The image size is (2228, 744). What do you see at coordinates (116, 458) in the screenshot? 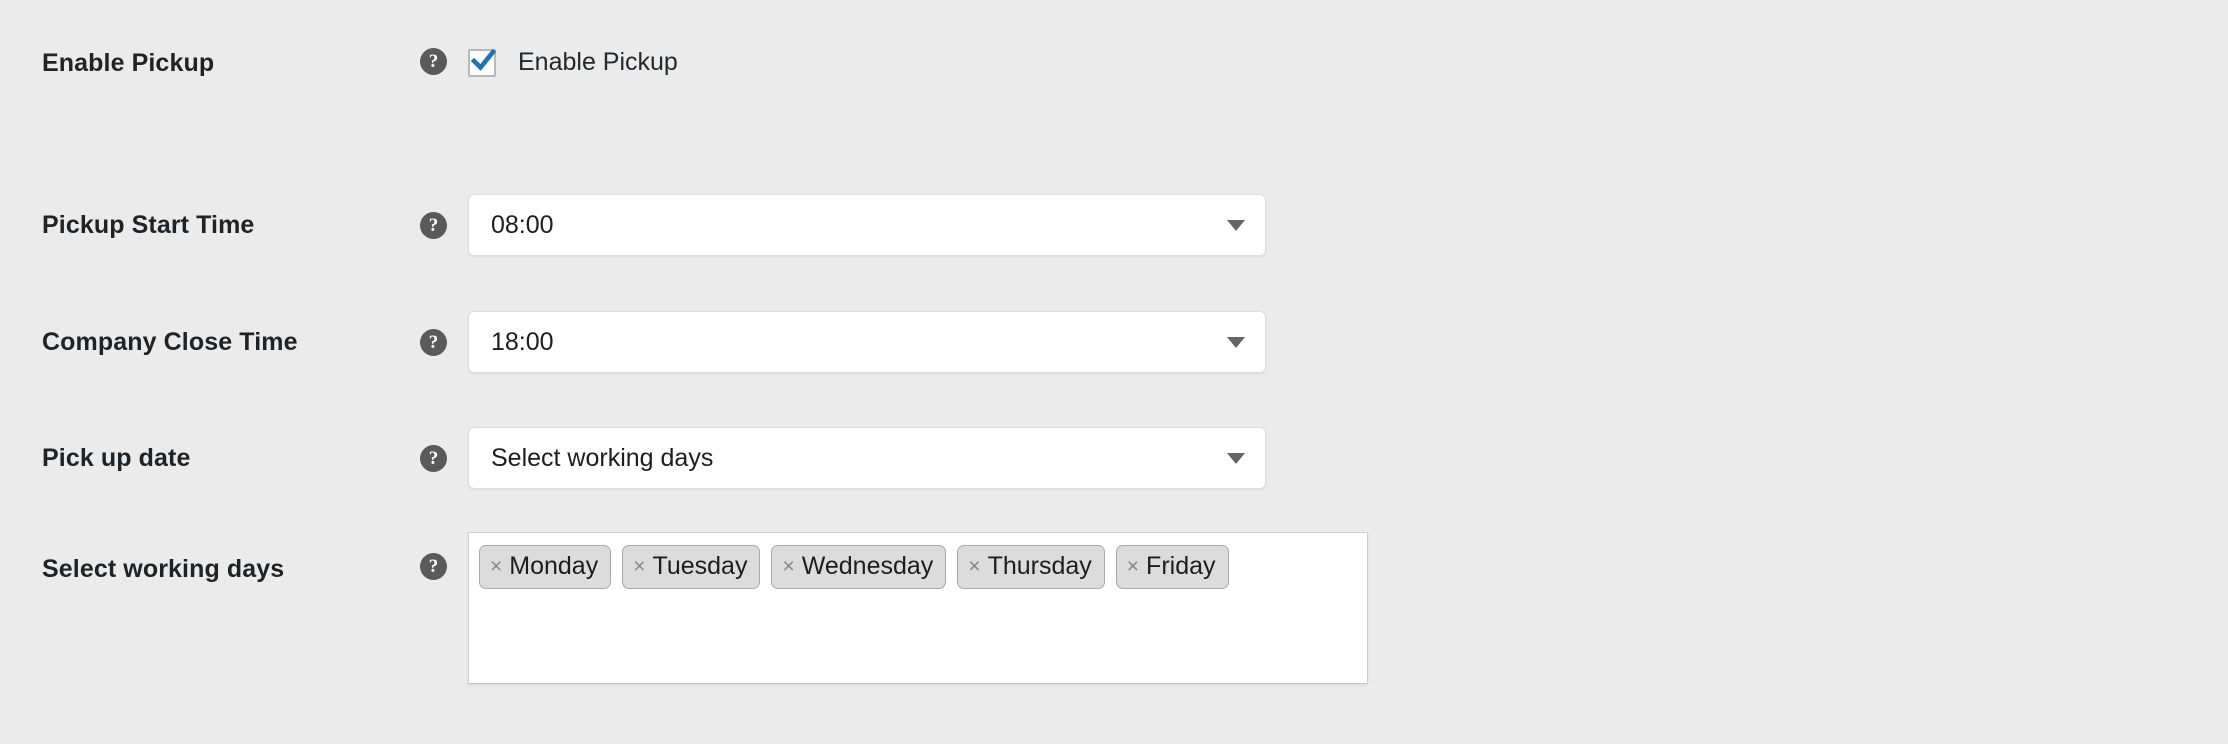
I see `field-label-pick-up-date: Pick up date` at bounding box center [116, 458].